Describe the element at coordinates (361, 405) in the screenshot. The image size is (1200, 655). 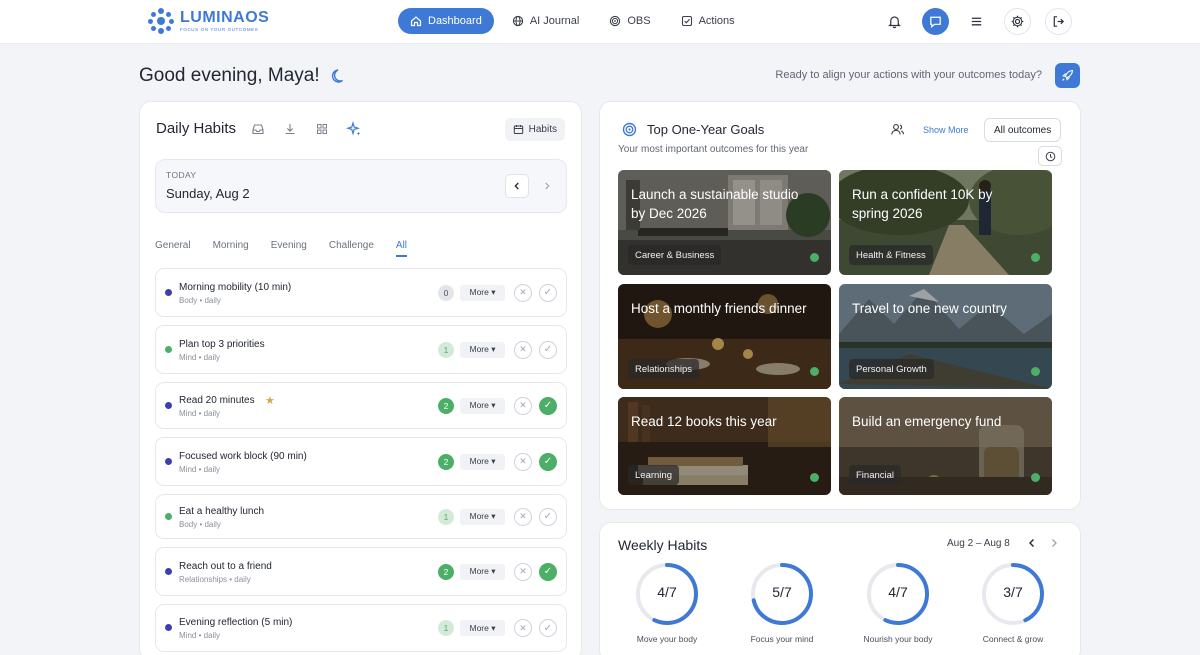
I see `habit-row: Read 20 minutes ★ Mind • daily 2 More ▾ ✕ ✓` at that location.